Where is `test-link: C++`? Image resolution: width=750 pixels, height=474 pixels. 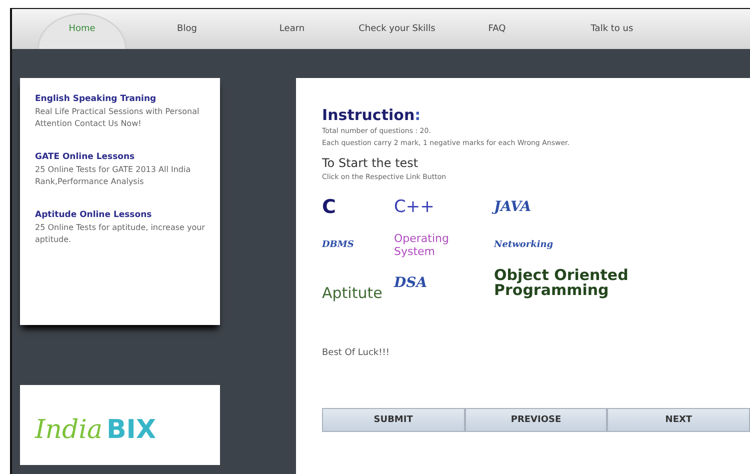 test-link: C++ is located at coordinates (414, 207).